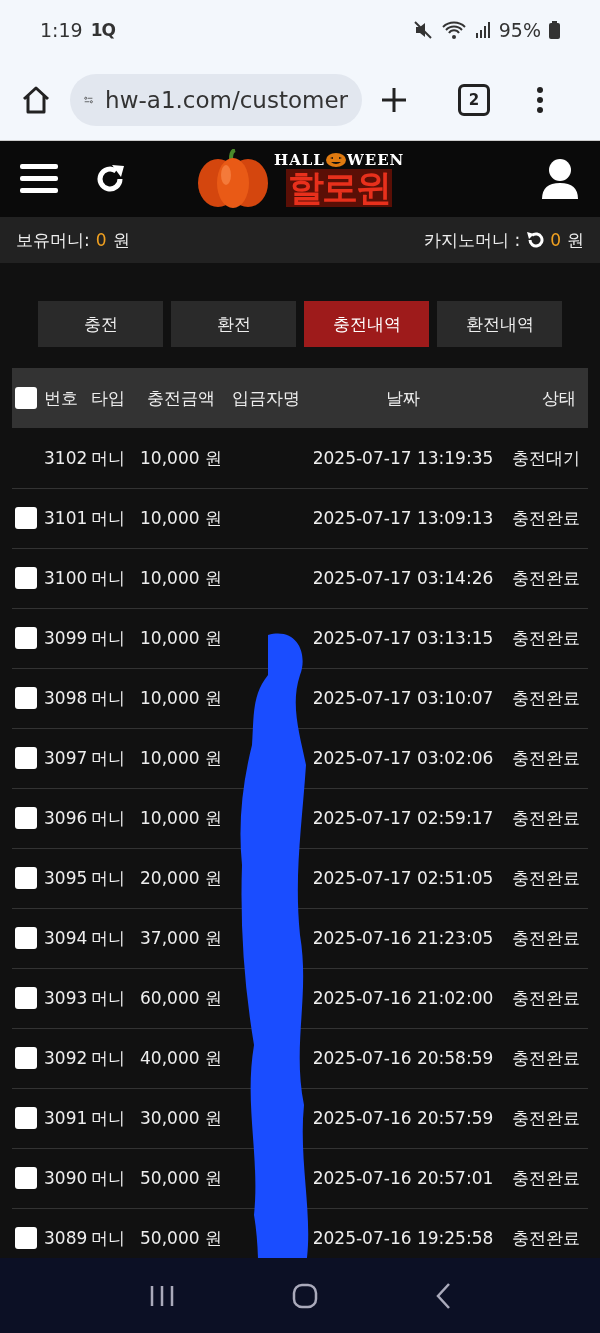 The height and width of the screenshot is (1333, 600). What do you see at coordinates (403, 1238) in the screenshot?
I see `table-cell: 2025-07-16 19:25:58` at bounding box center [403, 1238].